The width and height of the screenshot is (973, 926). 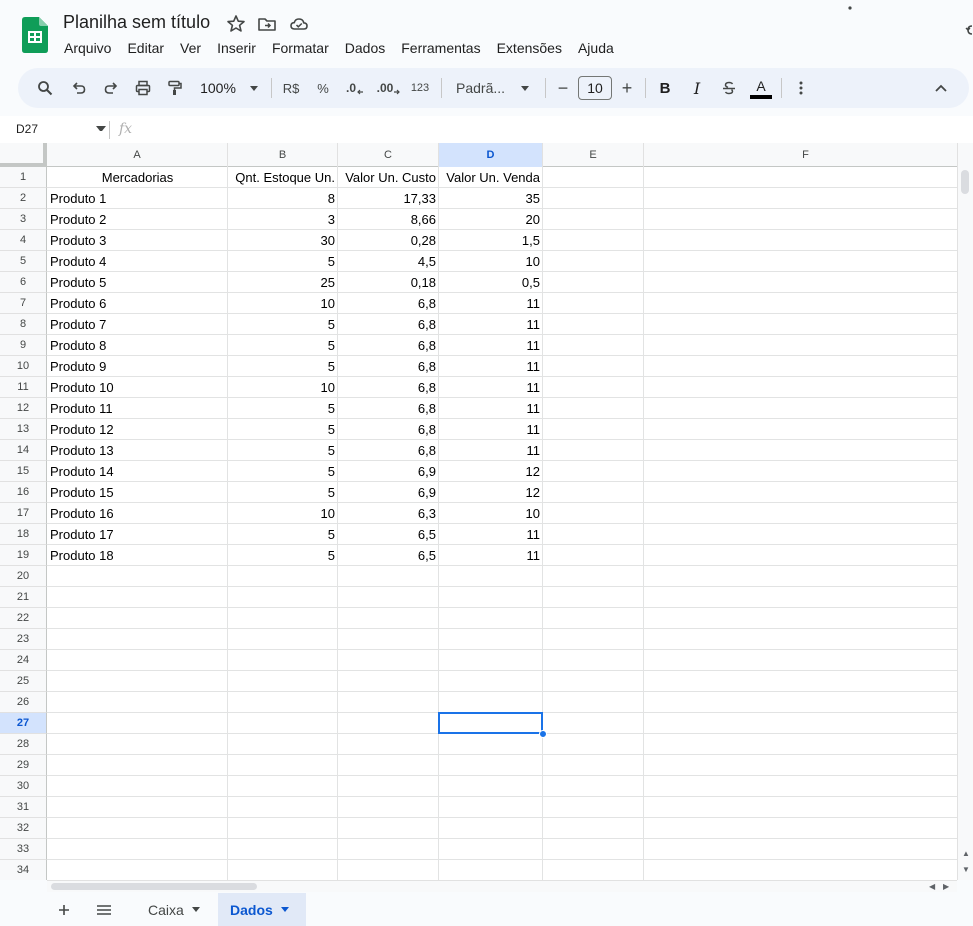 I want to click on scroll-down-arrow-icon: ▼, so click(x=966, y=869).